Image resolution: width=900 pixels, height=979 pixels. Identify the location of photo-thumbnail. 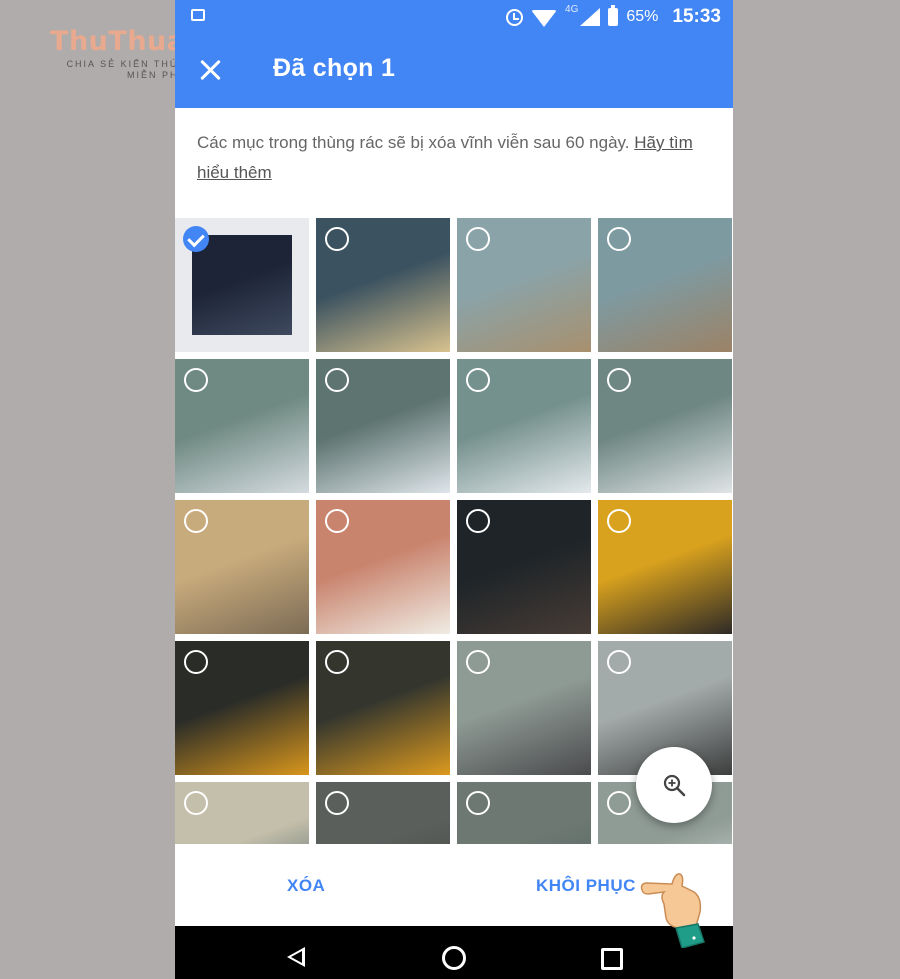
(242, 285).